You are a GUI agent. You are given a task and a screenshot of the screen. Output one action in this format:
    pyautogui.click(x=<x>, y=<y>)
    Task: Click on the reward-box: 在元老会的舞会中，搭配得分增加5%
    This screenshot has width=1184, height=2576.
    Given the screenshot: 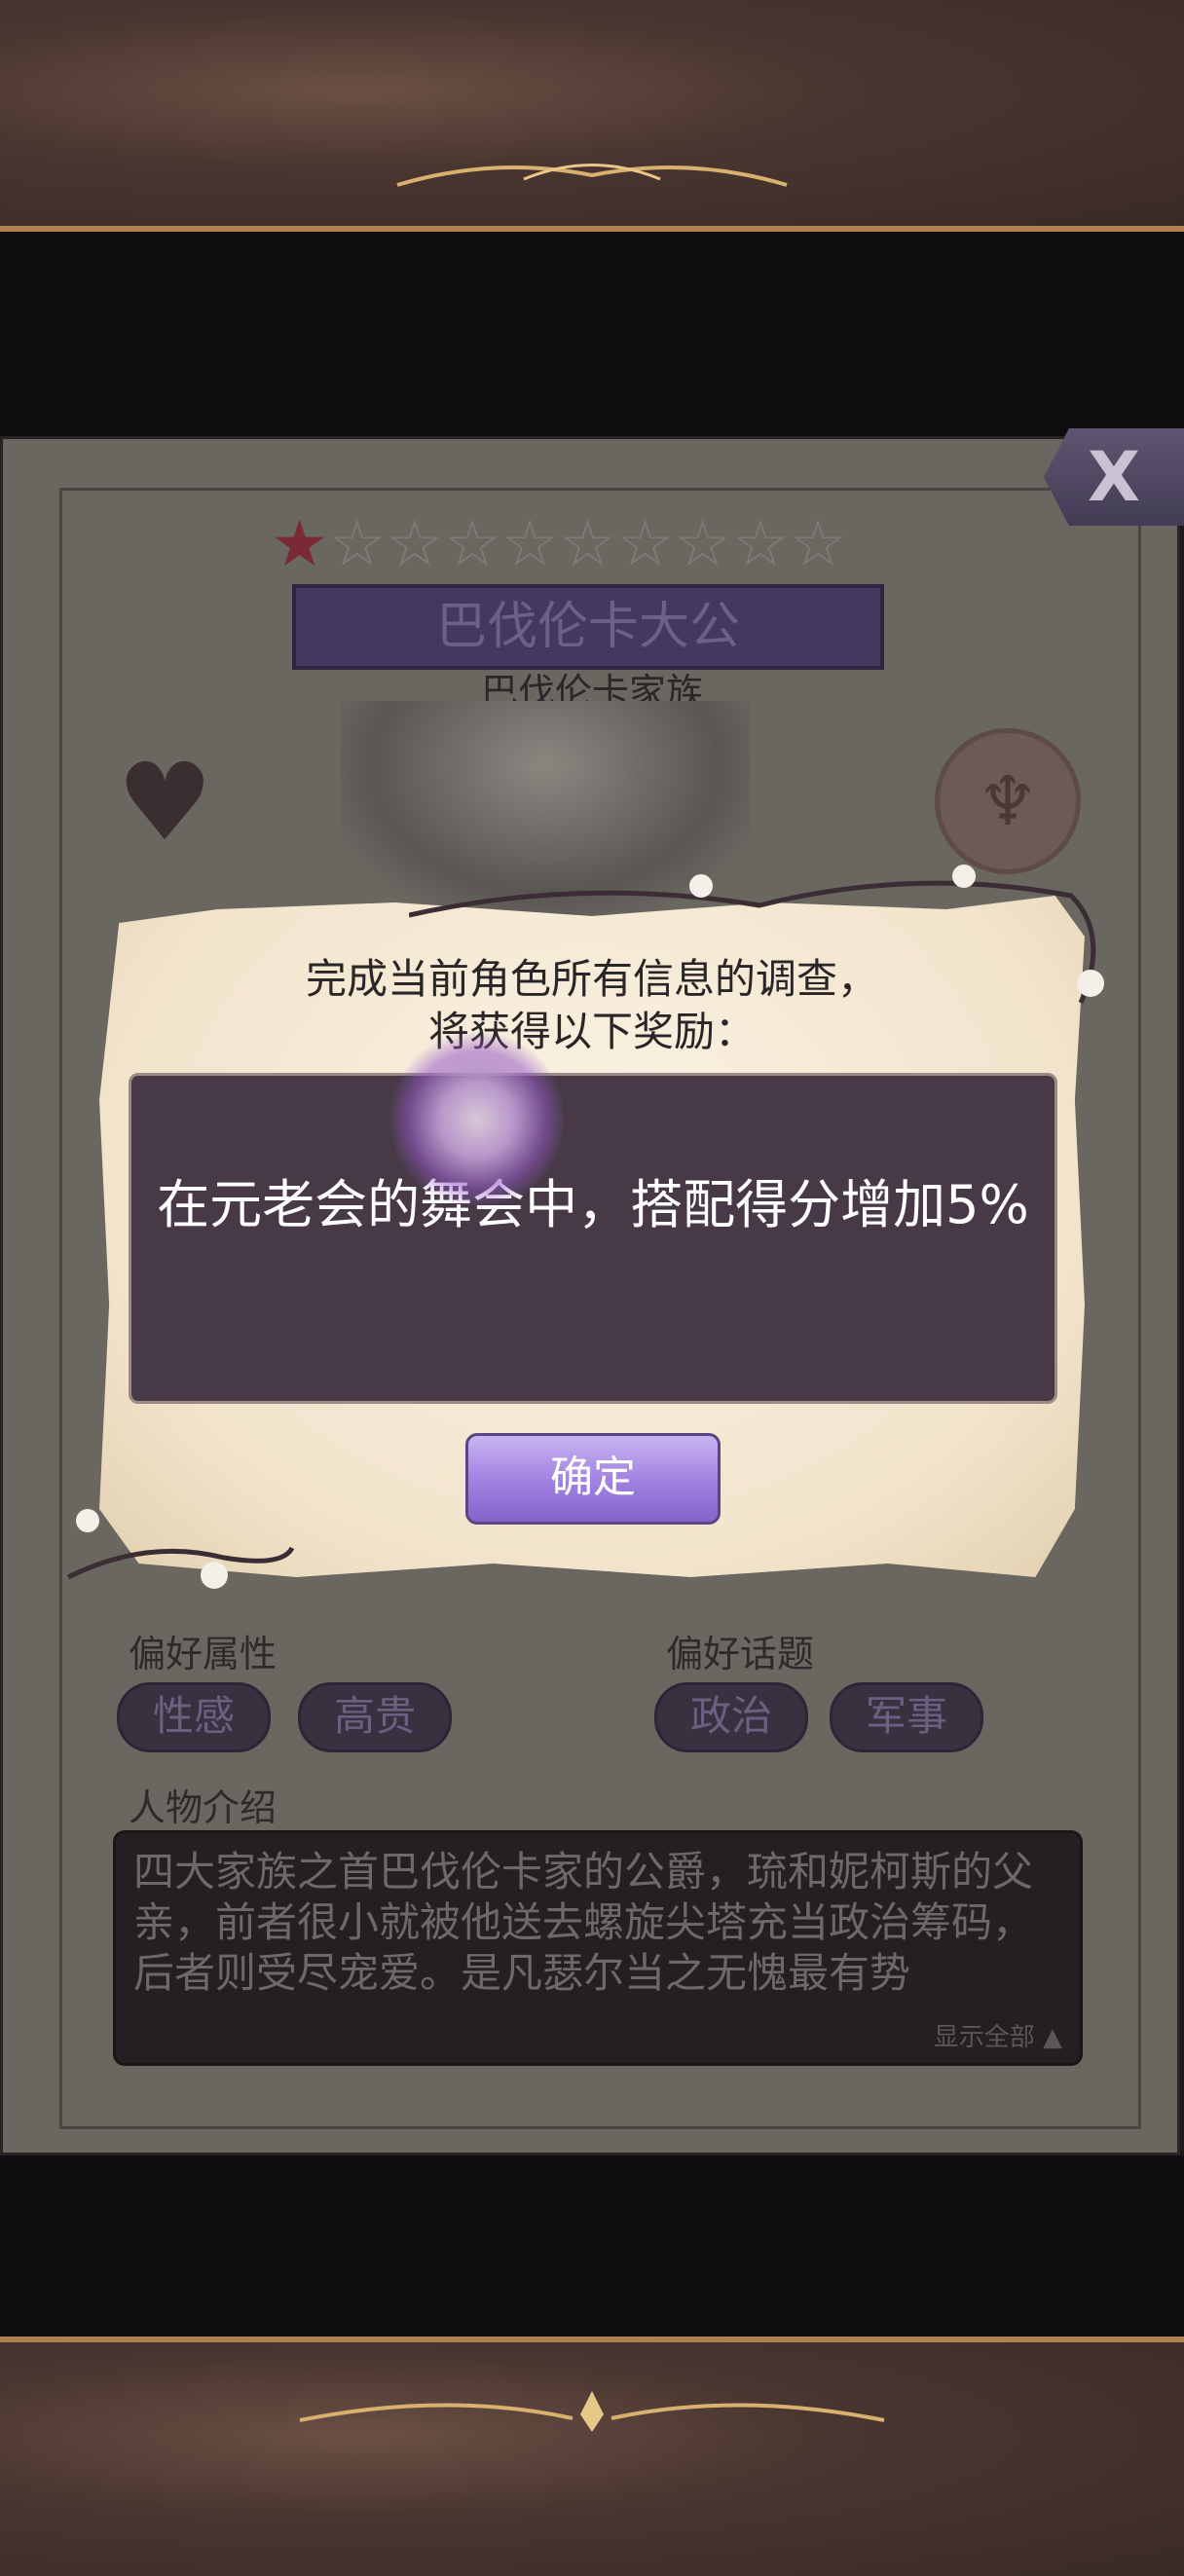 What is the action you would take?
    pyautogui.click(x=593, y=1238)
    